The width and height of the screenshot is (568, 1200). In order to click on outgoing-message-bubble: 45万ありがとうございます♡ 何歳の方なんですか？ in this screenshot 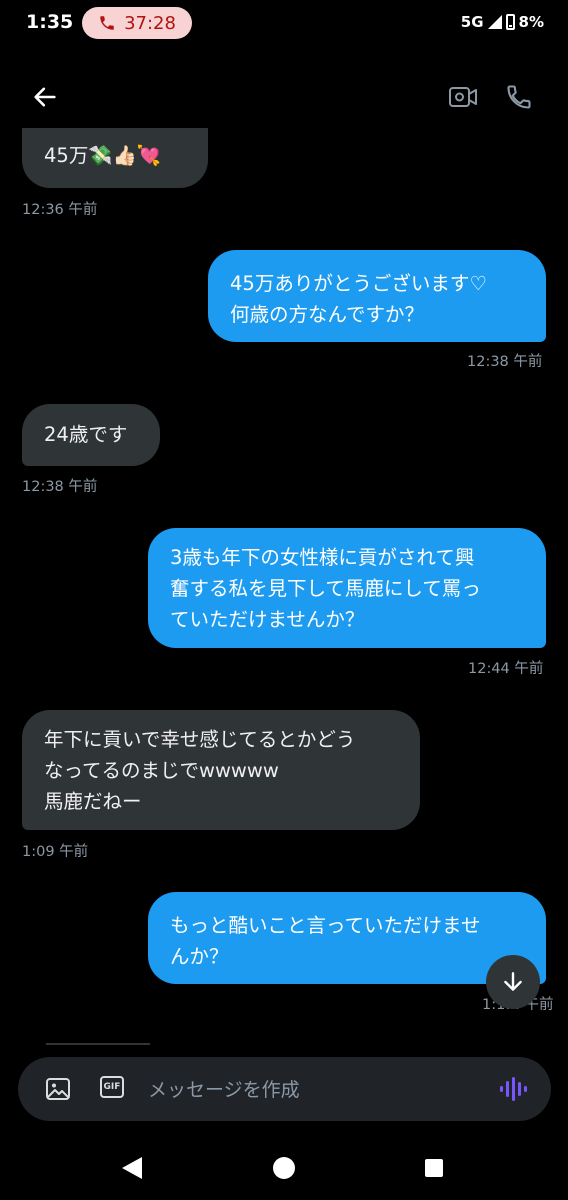, I will do `click(377, 296)`.